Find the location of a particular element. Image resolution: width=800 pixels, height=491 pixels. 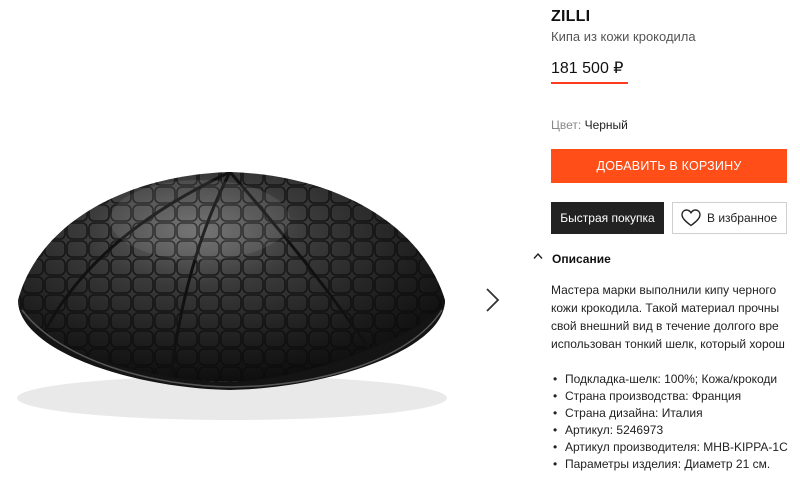

description-title: Описание is located at coordinates (581, 259).